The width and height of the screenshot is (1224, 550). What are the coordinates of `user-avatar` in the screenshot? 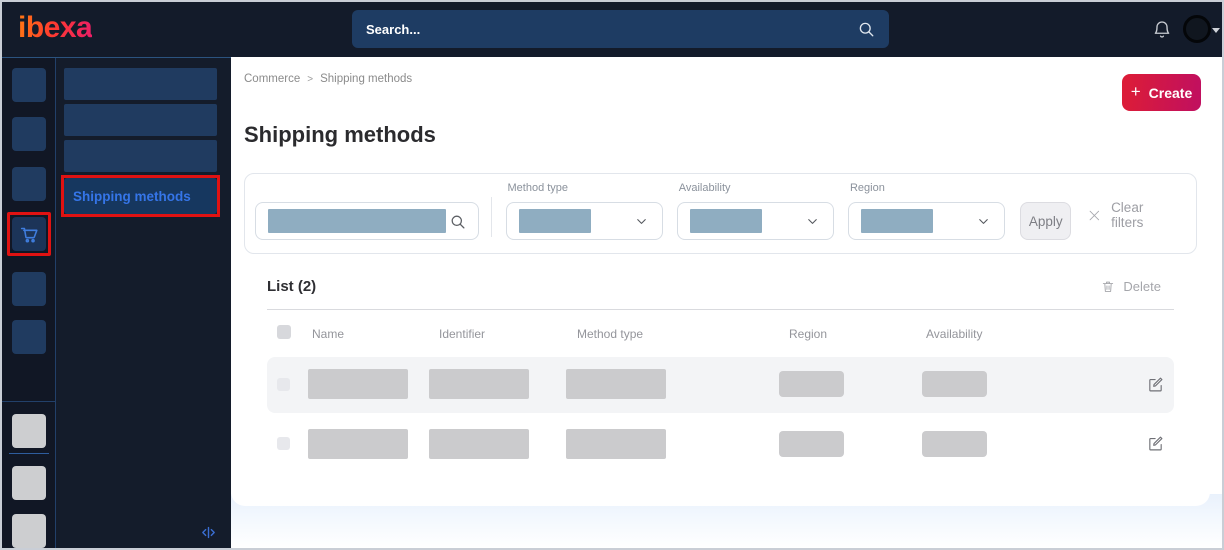 It's located at (1197, 29).